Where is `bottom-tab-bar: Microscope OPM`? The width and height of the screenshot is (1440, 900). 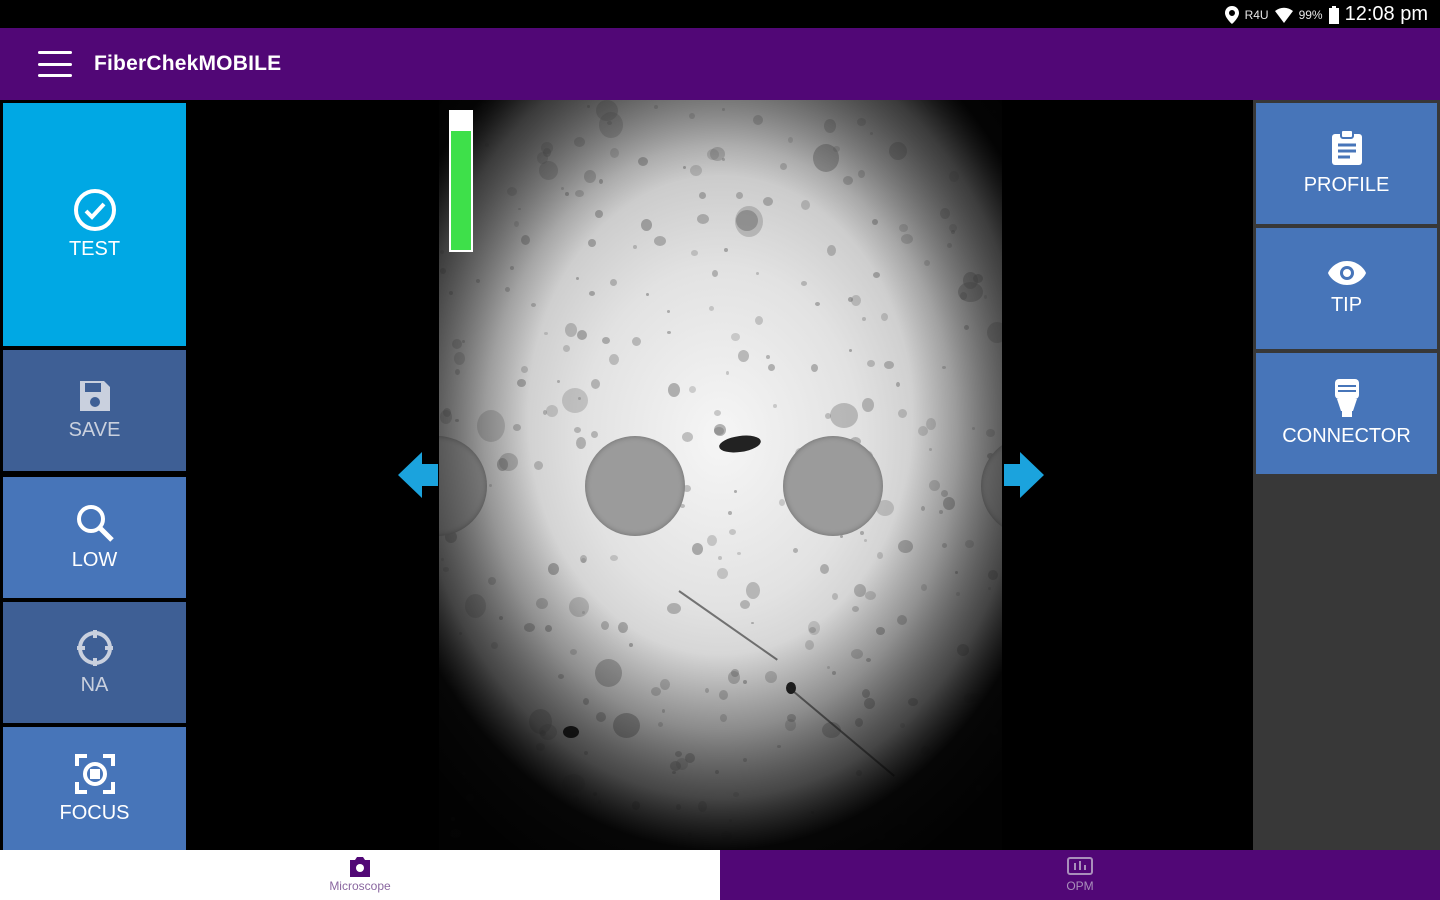
bottom-tab-bar: Microscope OPM is located at coordinates (720, 875).